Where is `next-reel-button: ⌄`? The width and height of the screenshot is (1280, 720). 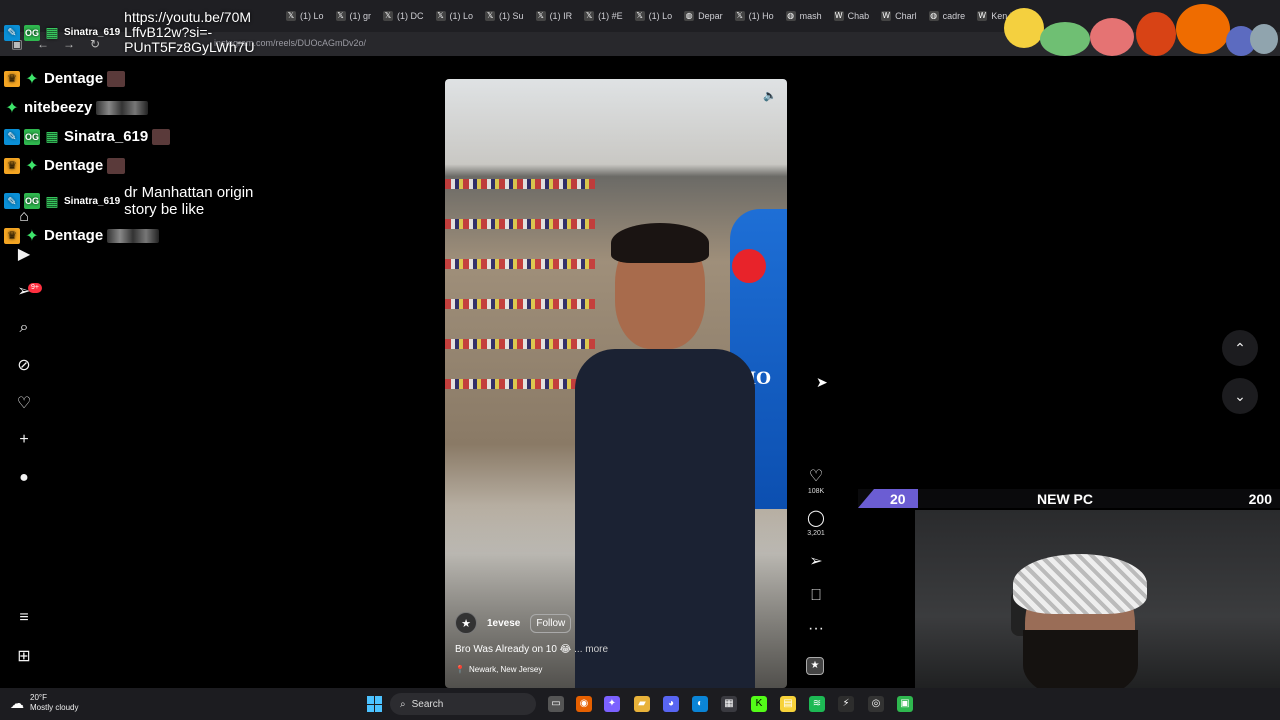
next-reel-button: ⌄ is located at coordinates (1240, 396).